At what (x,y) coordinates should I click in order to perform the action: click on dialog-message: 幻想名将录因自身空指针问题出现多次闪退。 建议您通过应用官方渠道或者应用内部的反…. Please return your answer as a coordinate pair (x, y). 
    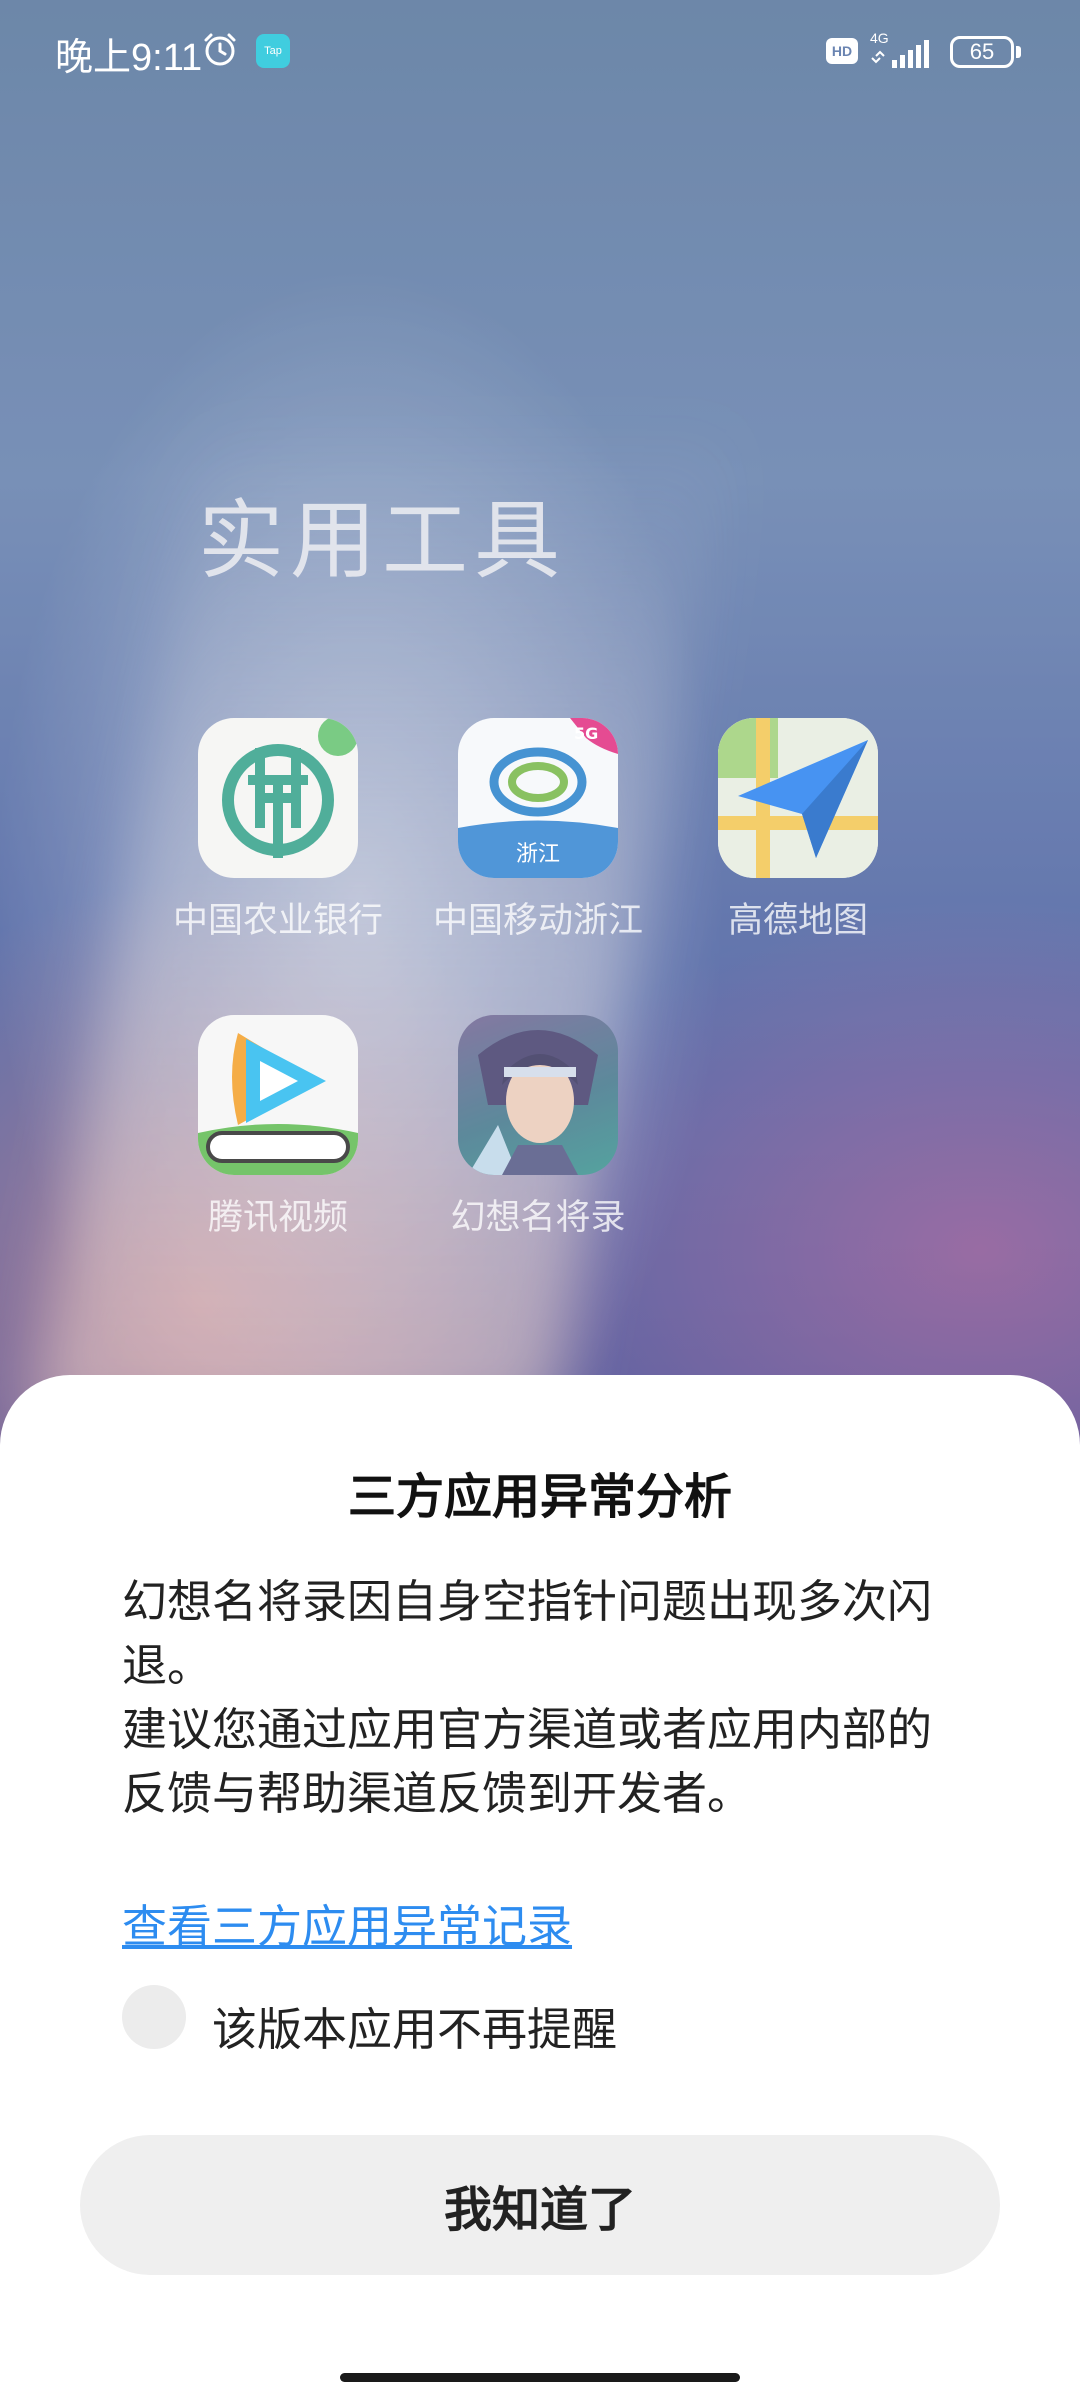
    Looking at the image, I should click on (542, 1698).